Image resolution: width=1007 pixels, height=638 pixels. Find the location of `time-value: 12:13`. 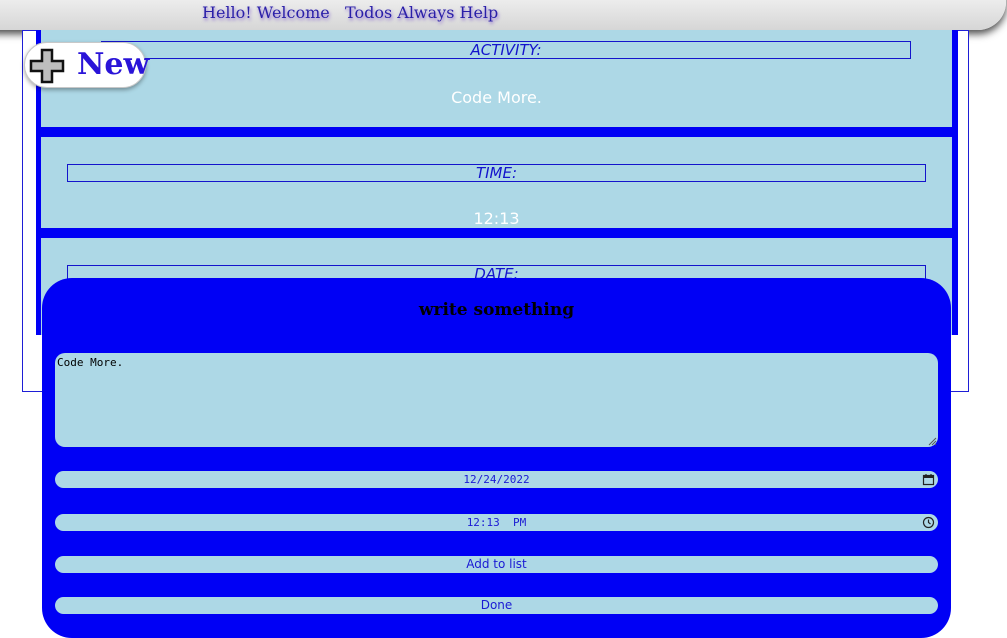

time-value: 12:13 is located at coordinates (496, 218).